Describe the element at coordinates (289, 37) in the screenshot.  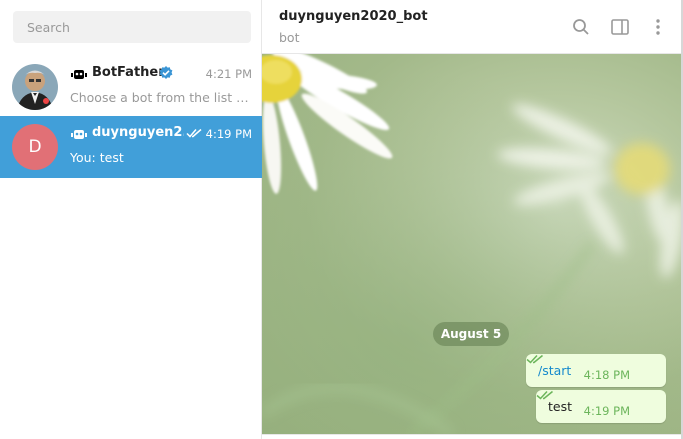
I see `chat-status: bot` at that location.